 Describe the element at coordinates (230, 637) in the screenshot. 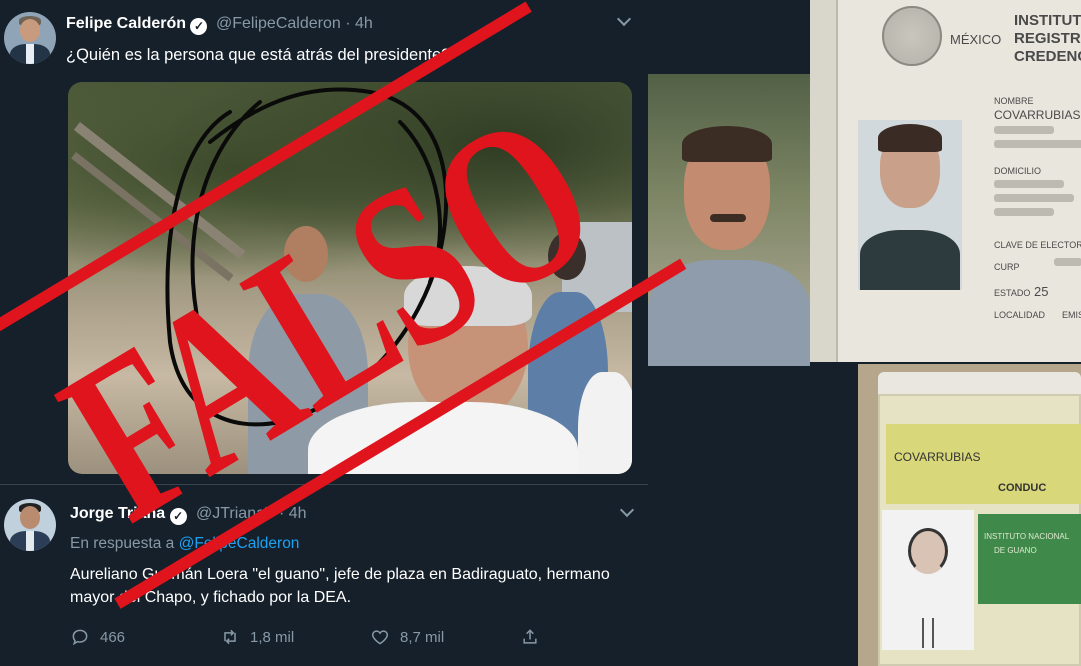

I see `retweet-icon` at that location.